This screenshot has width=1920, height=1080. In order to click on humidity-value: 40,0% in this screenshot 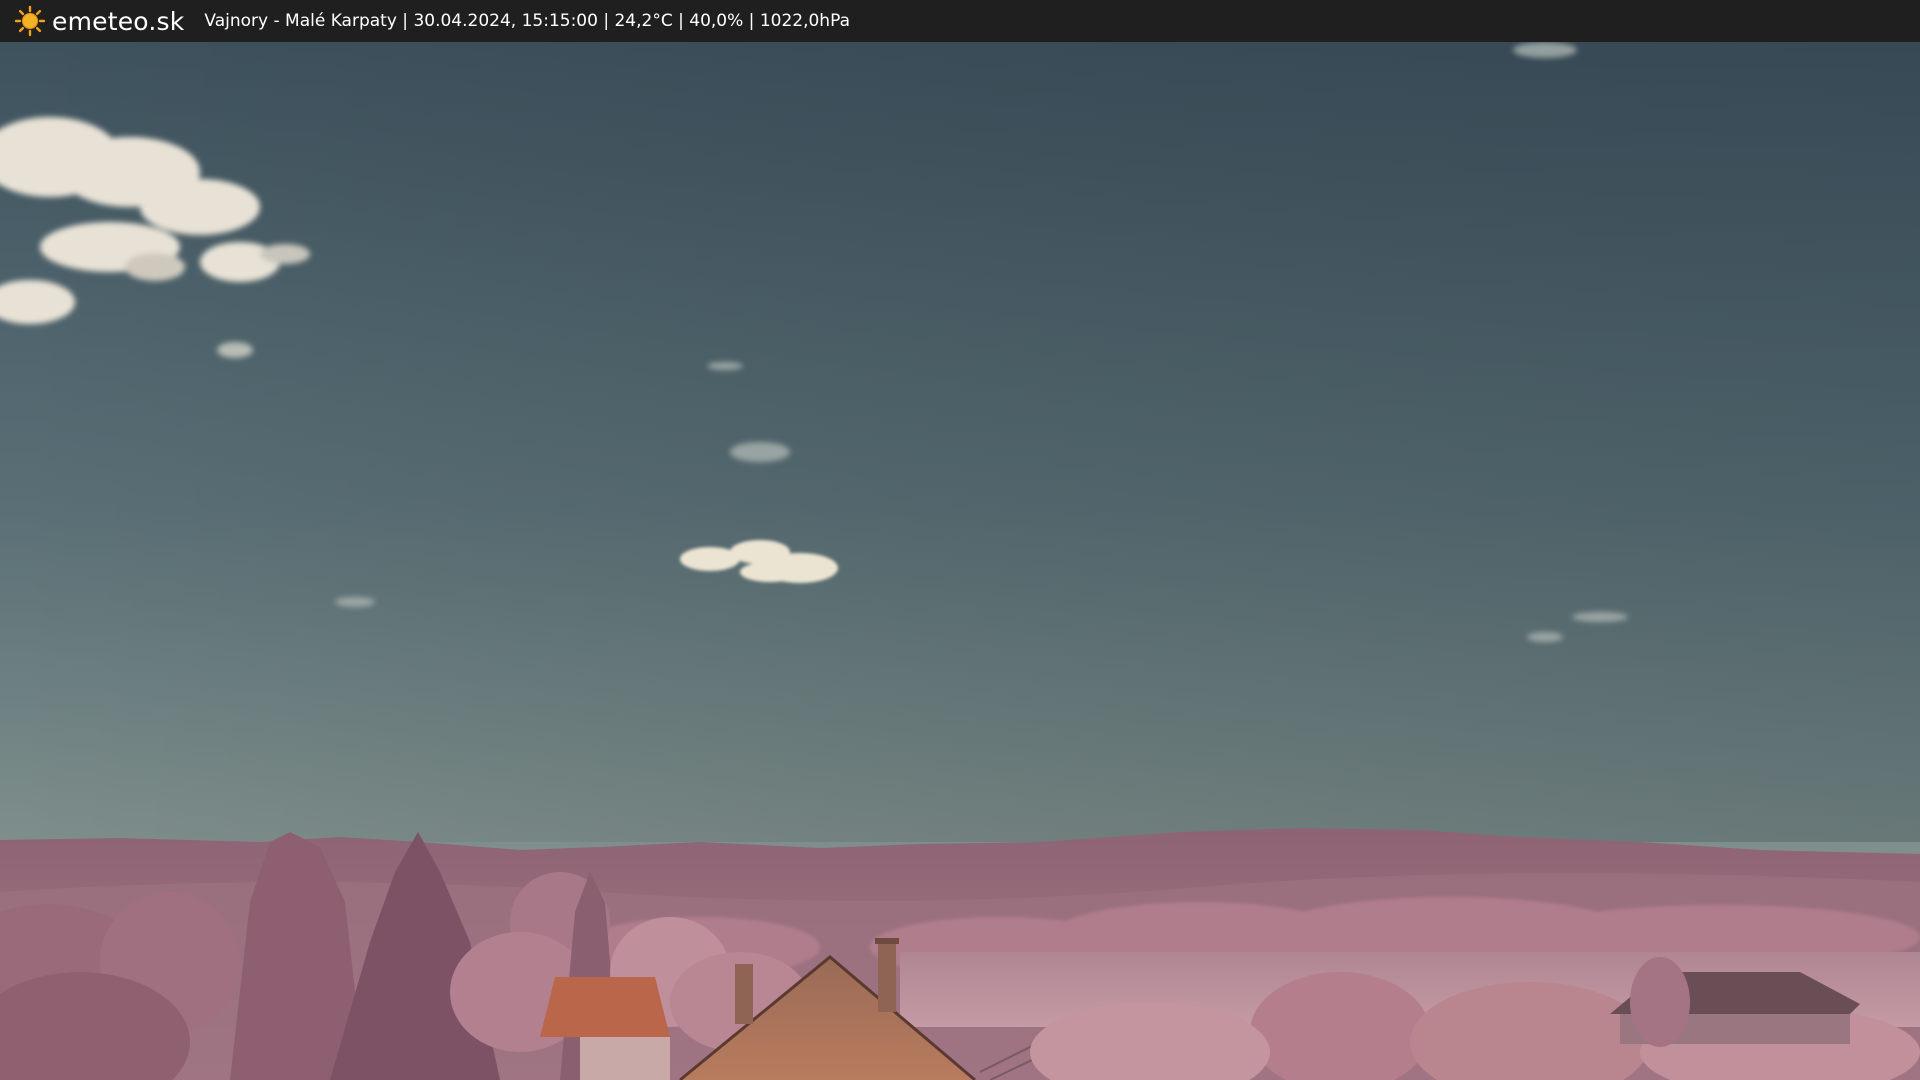, I will do `click(716, 21)`.